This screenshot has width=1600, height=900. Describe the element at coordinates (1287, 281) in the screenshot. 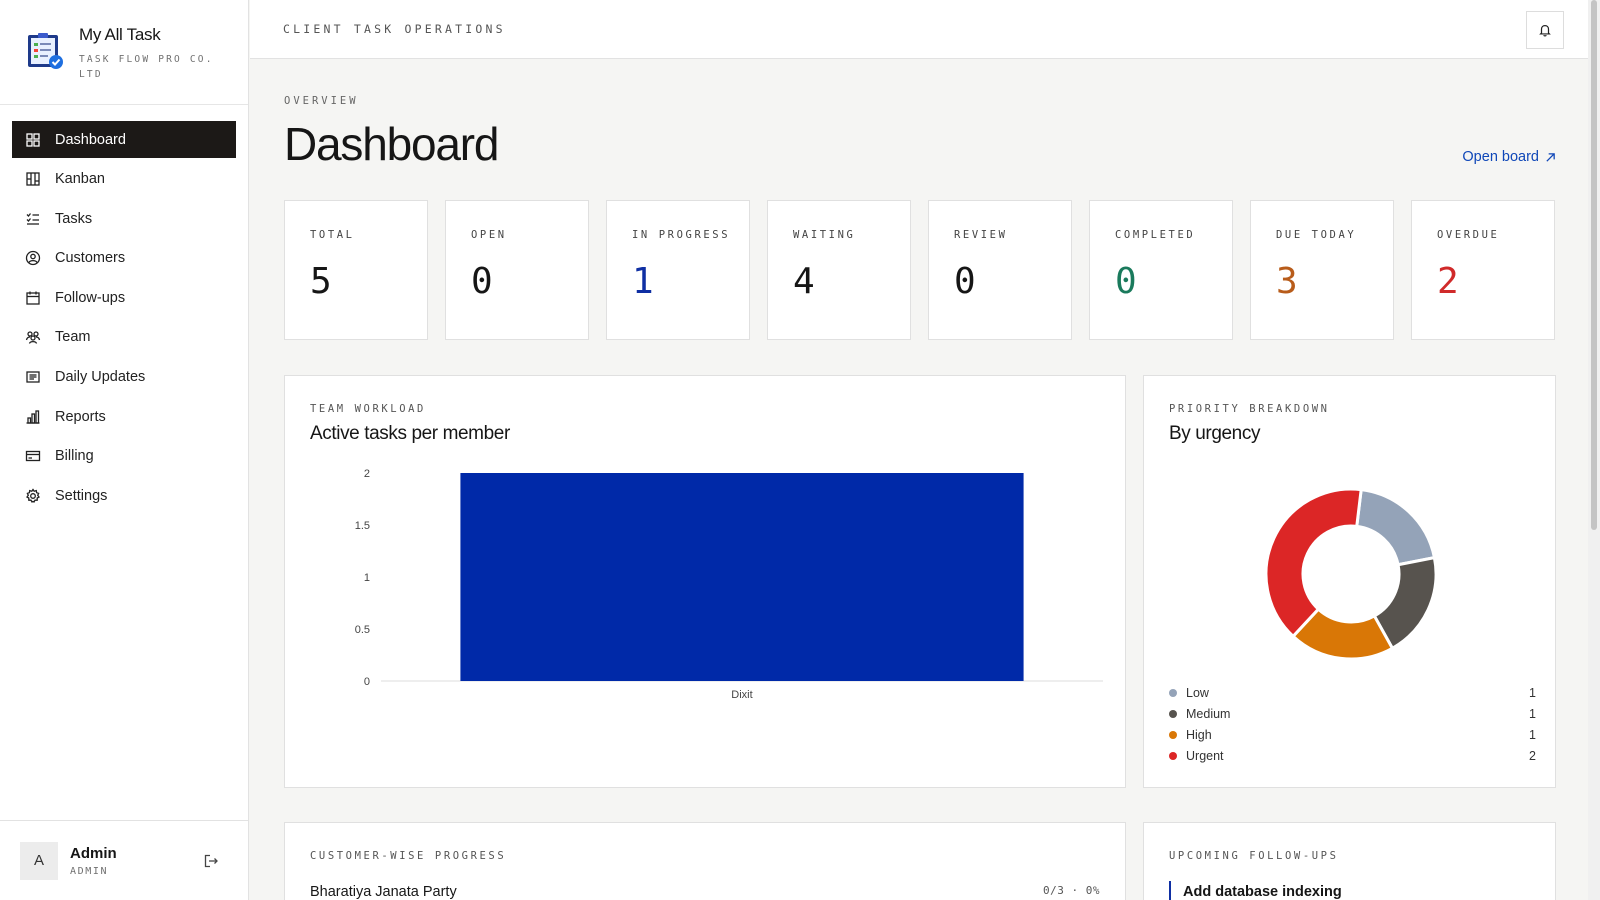

I see `stat-value: 3` at that location.